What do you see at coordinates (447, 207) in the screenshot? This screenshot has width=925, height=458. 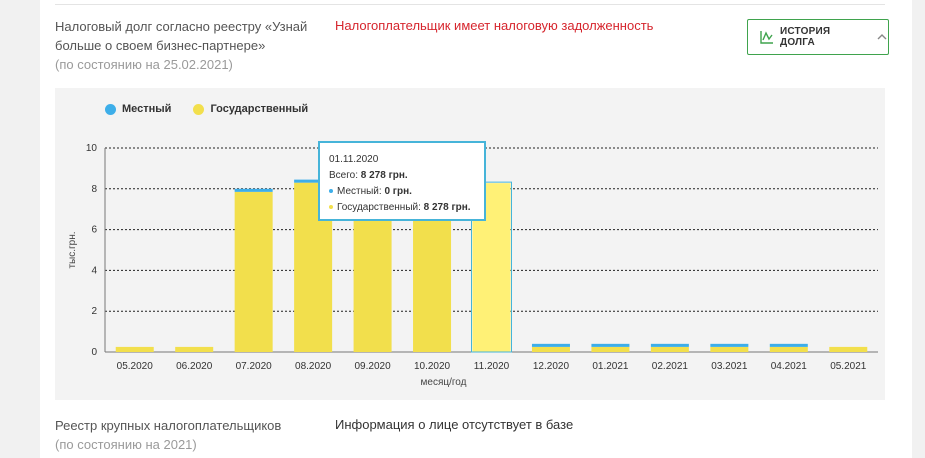 I see `tooltip-state-value: 8 278 грн.` at bounding box center [447, 207].